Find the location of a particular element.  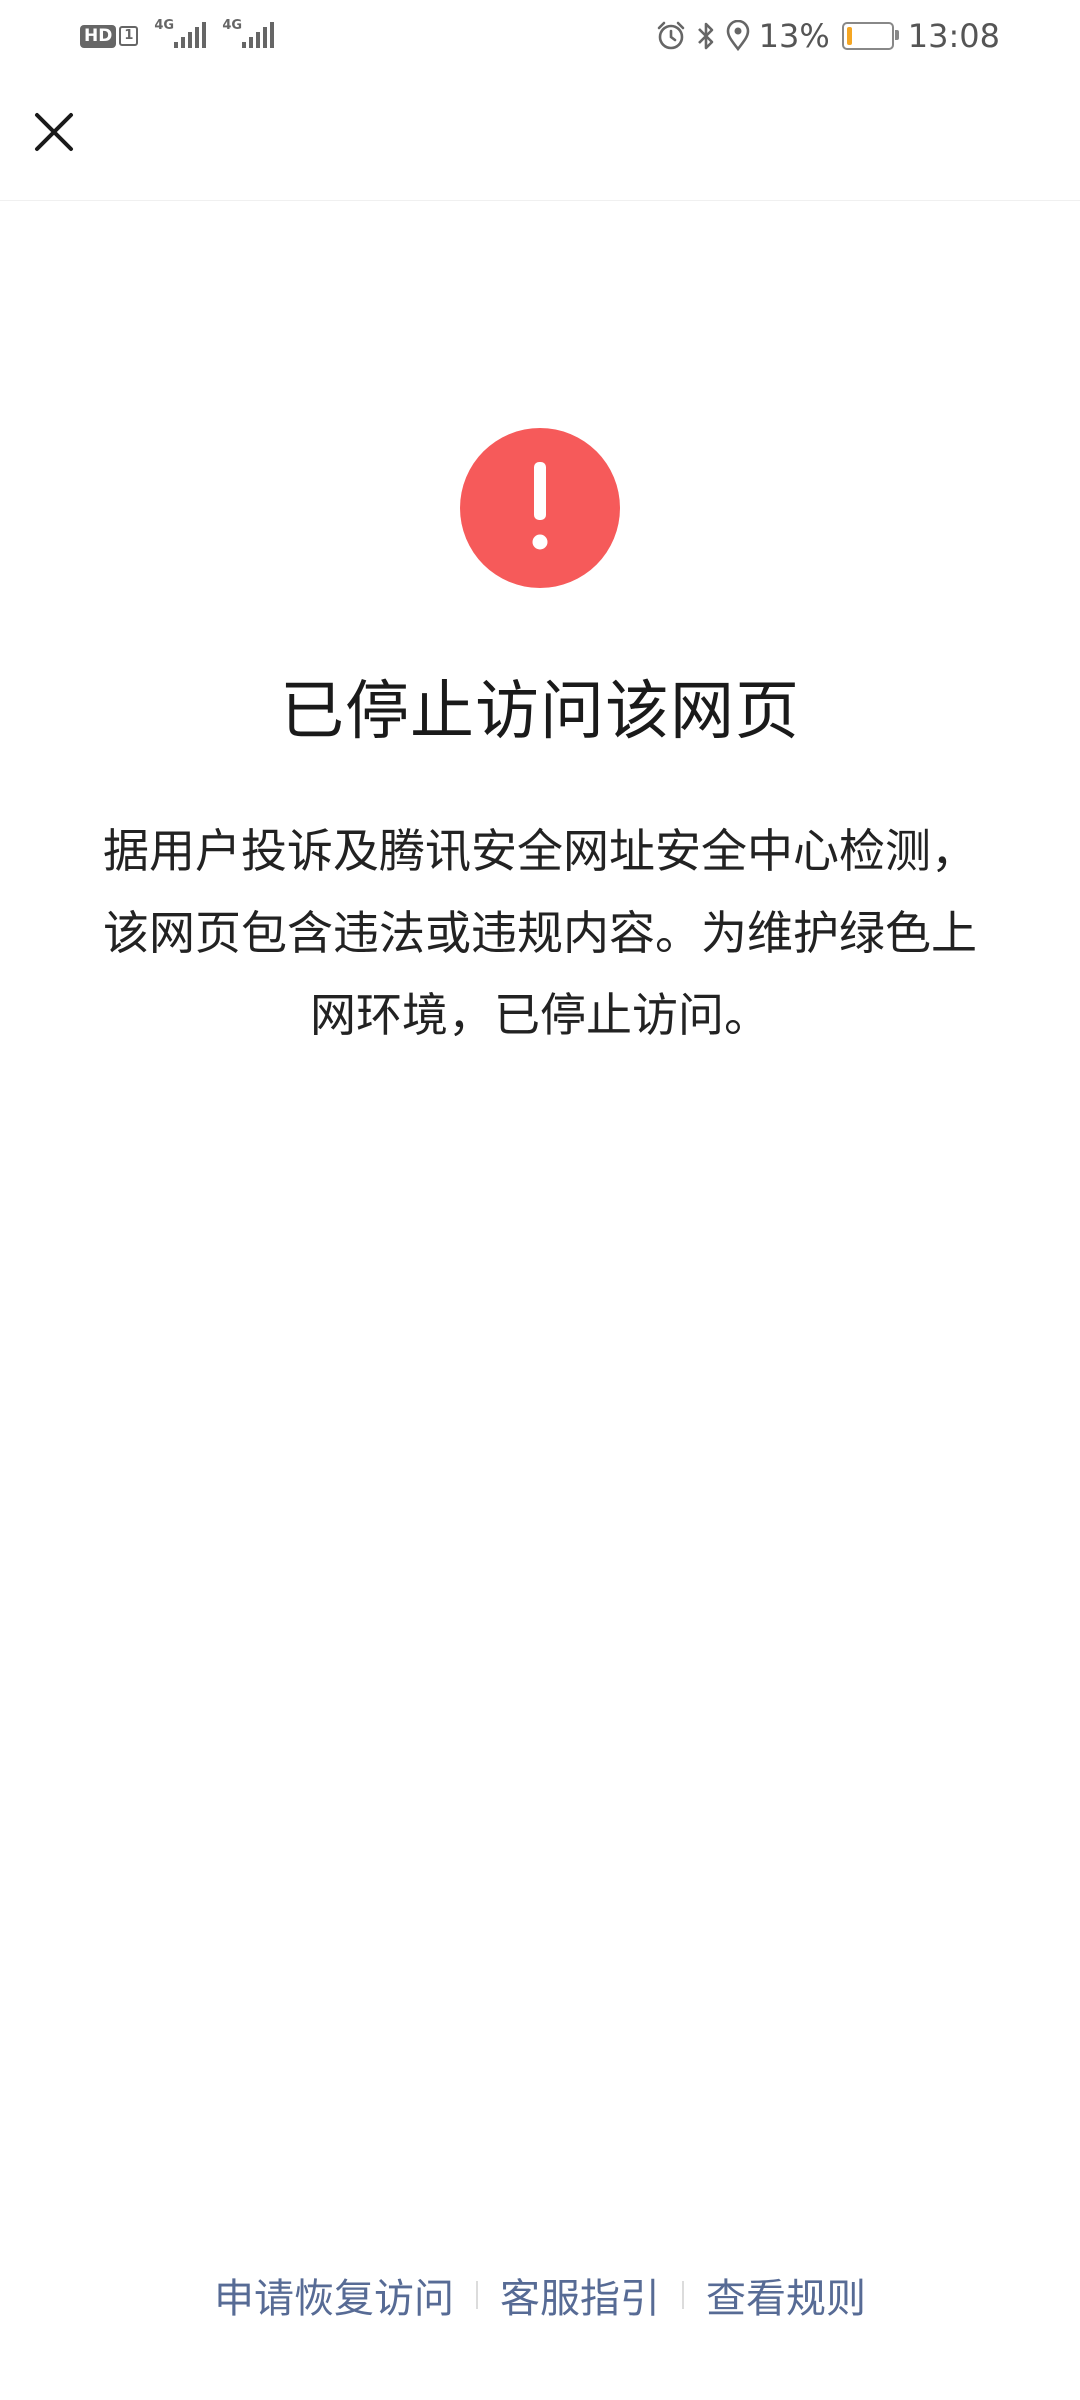

clock: 13:08 is located at coordinates (953, 36).